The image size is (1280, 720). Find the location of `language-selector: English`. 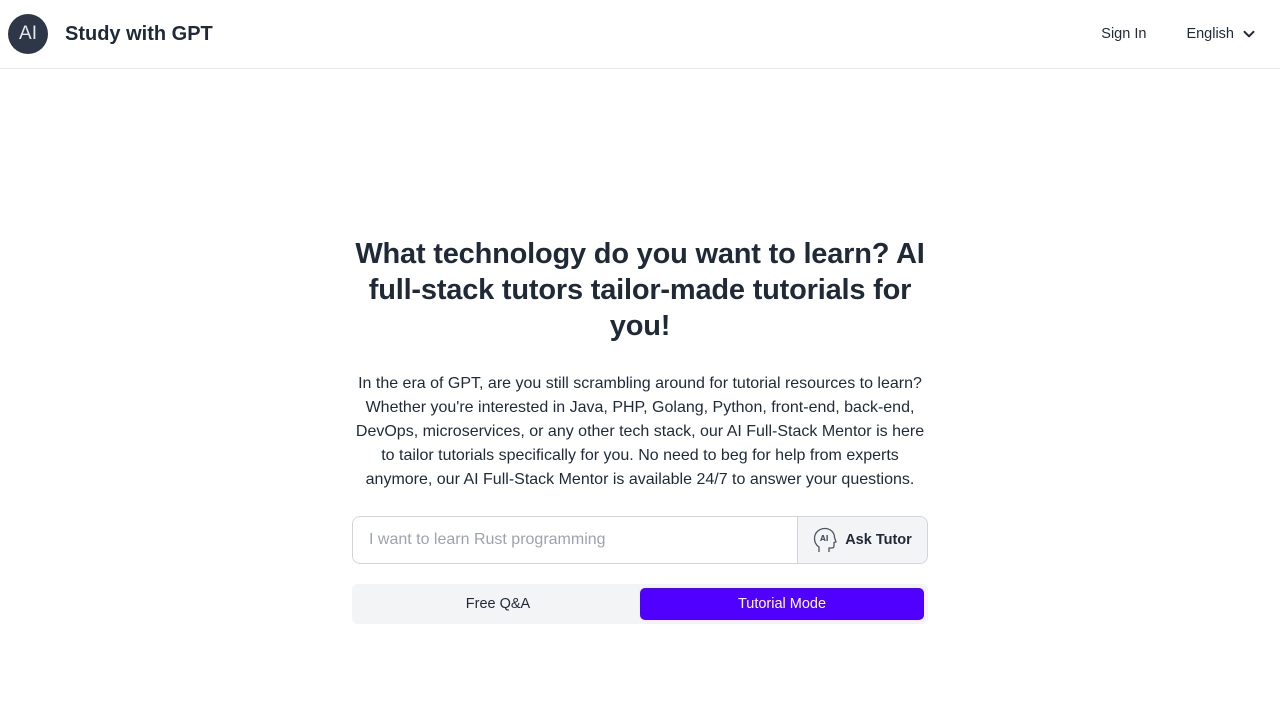

language-selector: English is located at coordinates (1221, 34).